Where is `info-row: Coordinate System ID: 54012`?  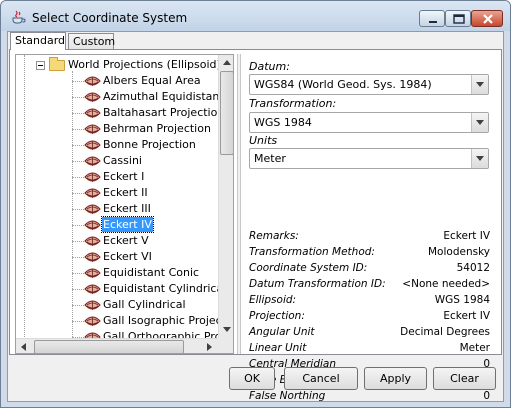
info-row: Coordinate System ID: 54012 is located at coordinates (369, 269).